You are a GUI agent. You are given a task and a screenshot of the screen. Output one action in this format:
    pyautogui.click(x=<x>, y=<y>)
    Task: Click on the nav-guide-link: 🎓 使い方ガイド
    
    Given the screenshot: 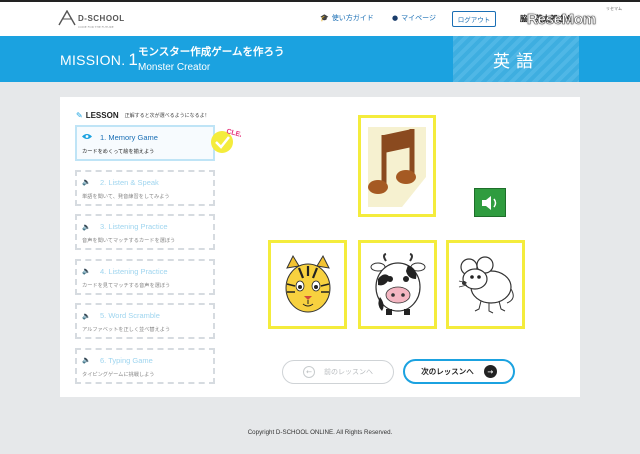 What is the action you would take?
    pyautogui.click(x=347, y=18)
    